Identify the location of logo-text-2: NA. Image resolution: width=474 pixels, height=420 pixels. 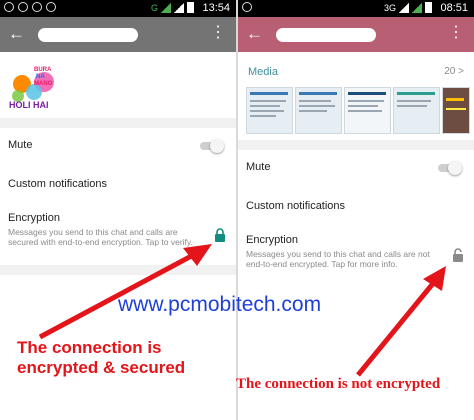
(40, 77).